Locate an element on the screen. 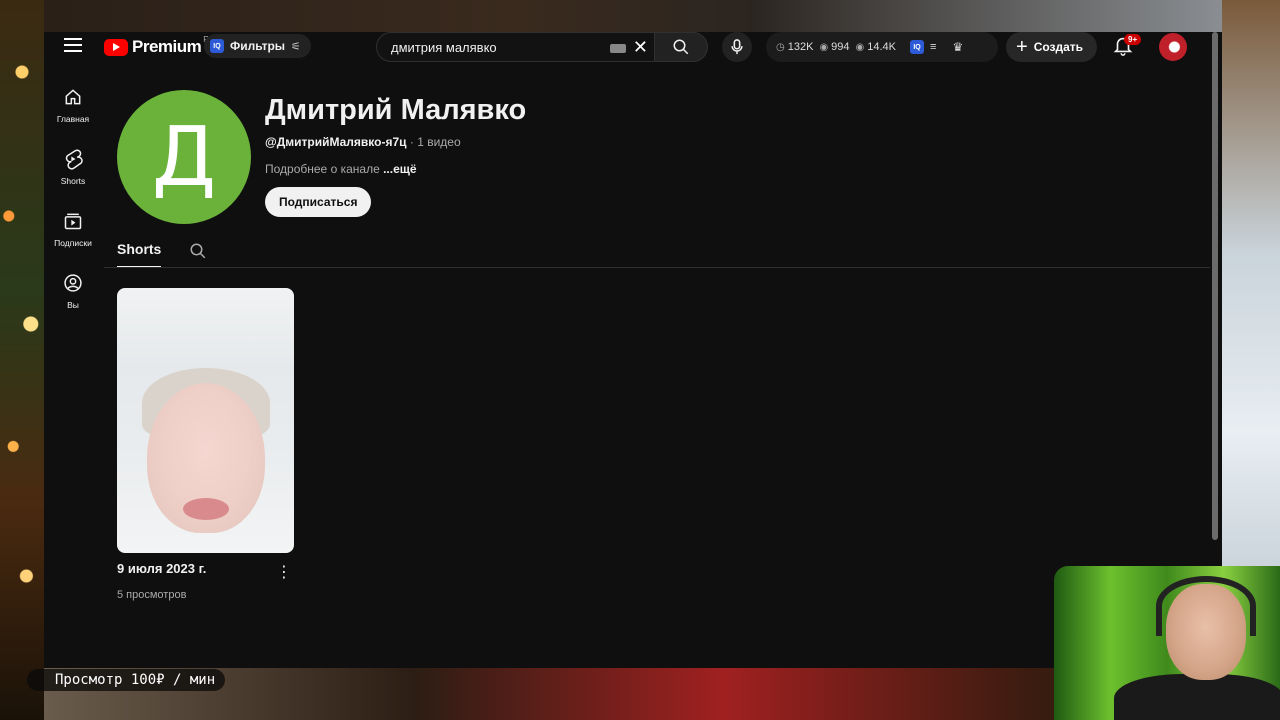 Image resolution: width=1280 pixels, height=720 pixels. more-vert-icon: ⋮ is located at coordinates (284, 573).